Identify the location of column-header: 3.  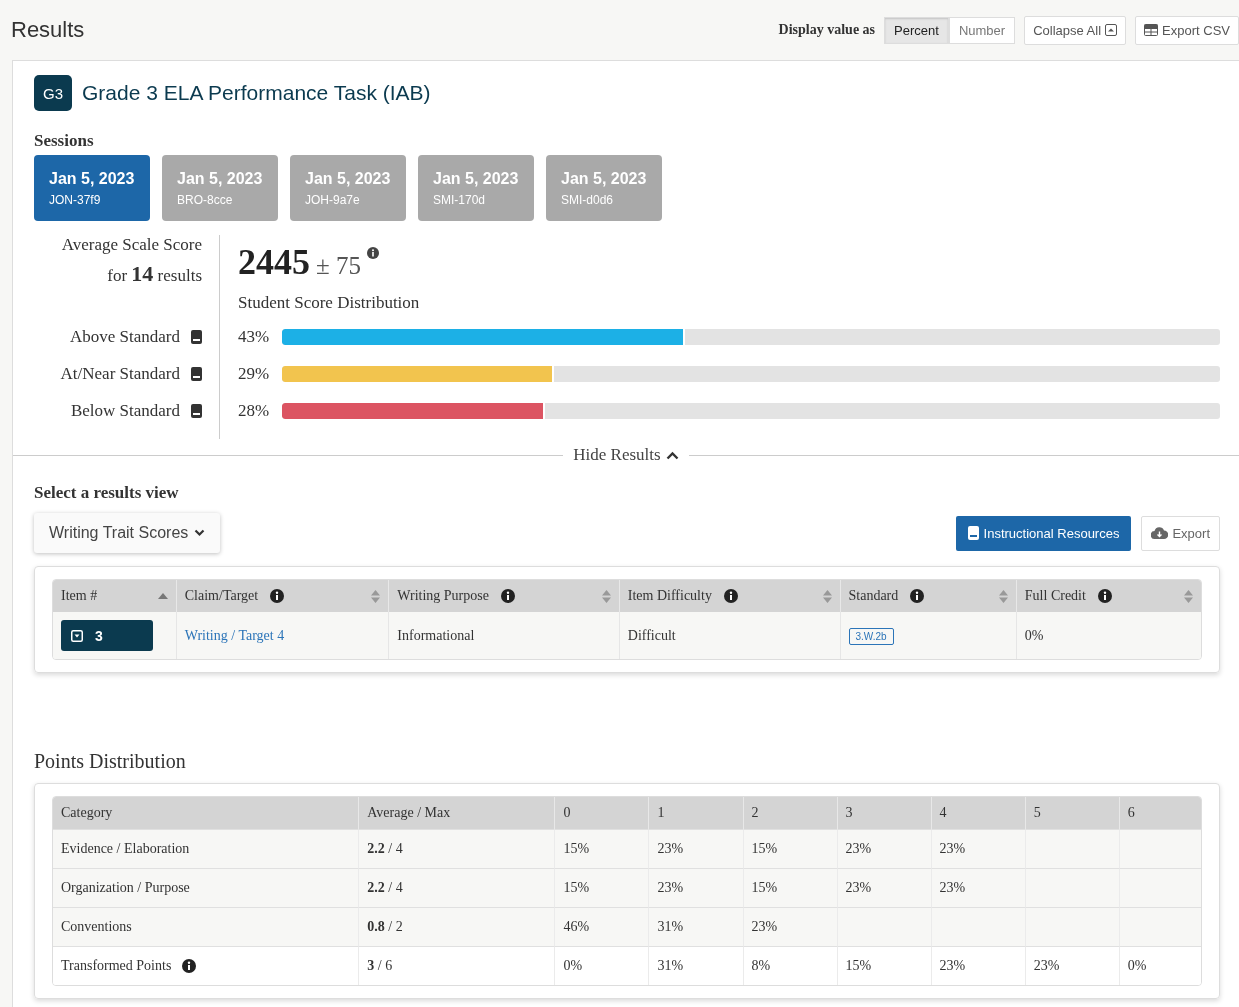
(883, 813).